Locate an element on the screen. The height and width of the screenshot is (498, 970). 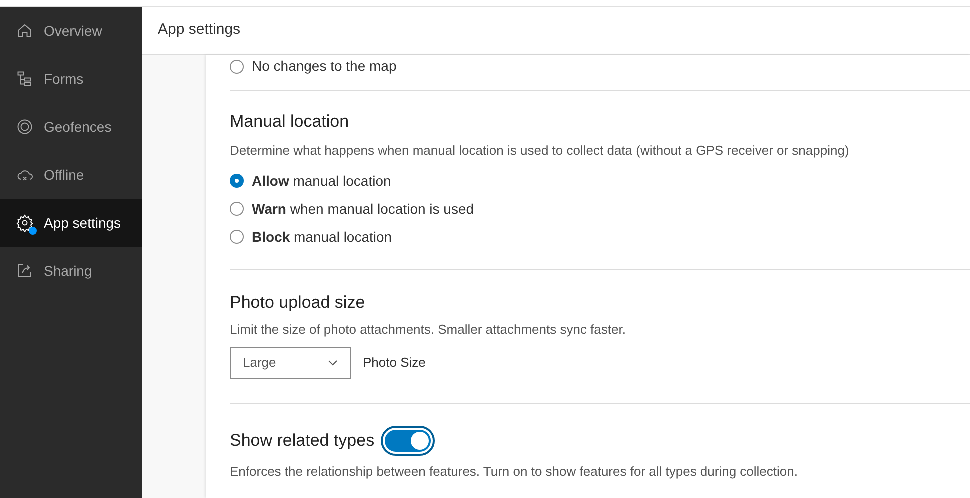
share-icon is located at coordinates (25, 271).